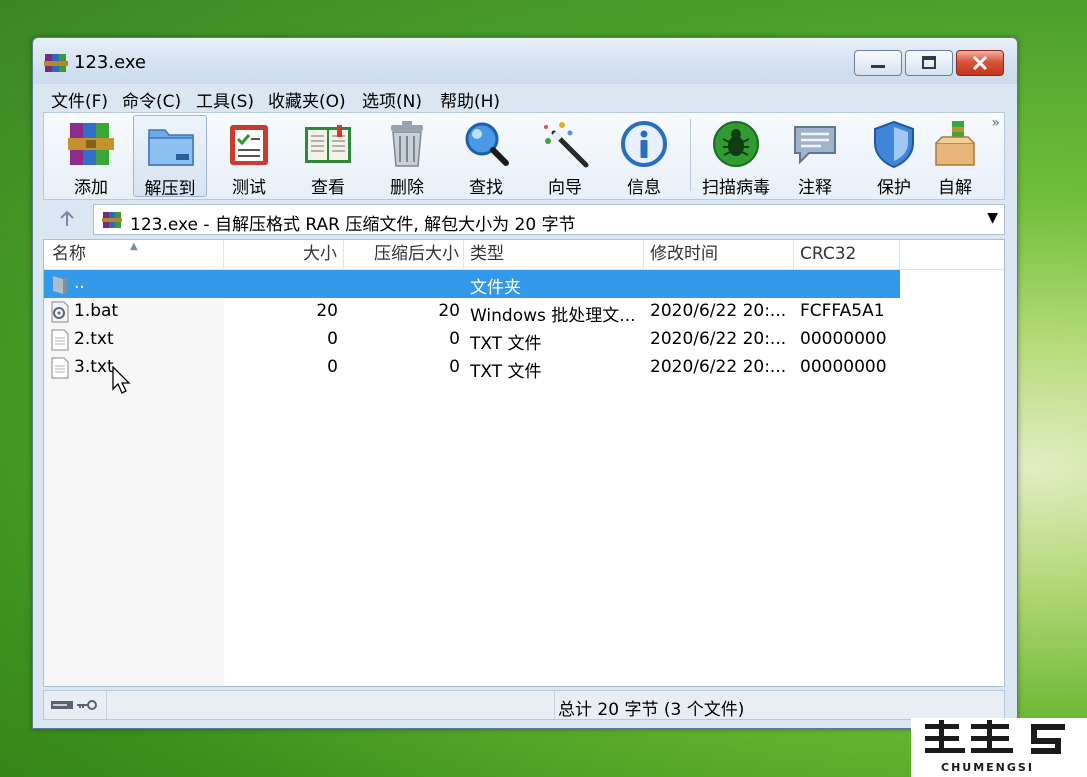  I want to click on table-row-parent-folder: .. 文件夹, so click(472, 284).